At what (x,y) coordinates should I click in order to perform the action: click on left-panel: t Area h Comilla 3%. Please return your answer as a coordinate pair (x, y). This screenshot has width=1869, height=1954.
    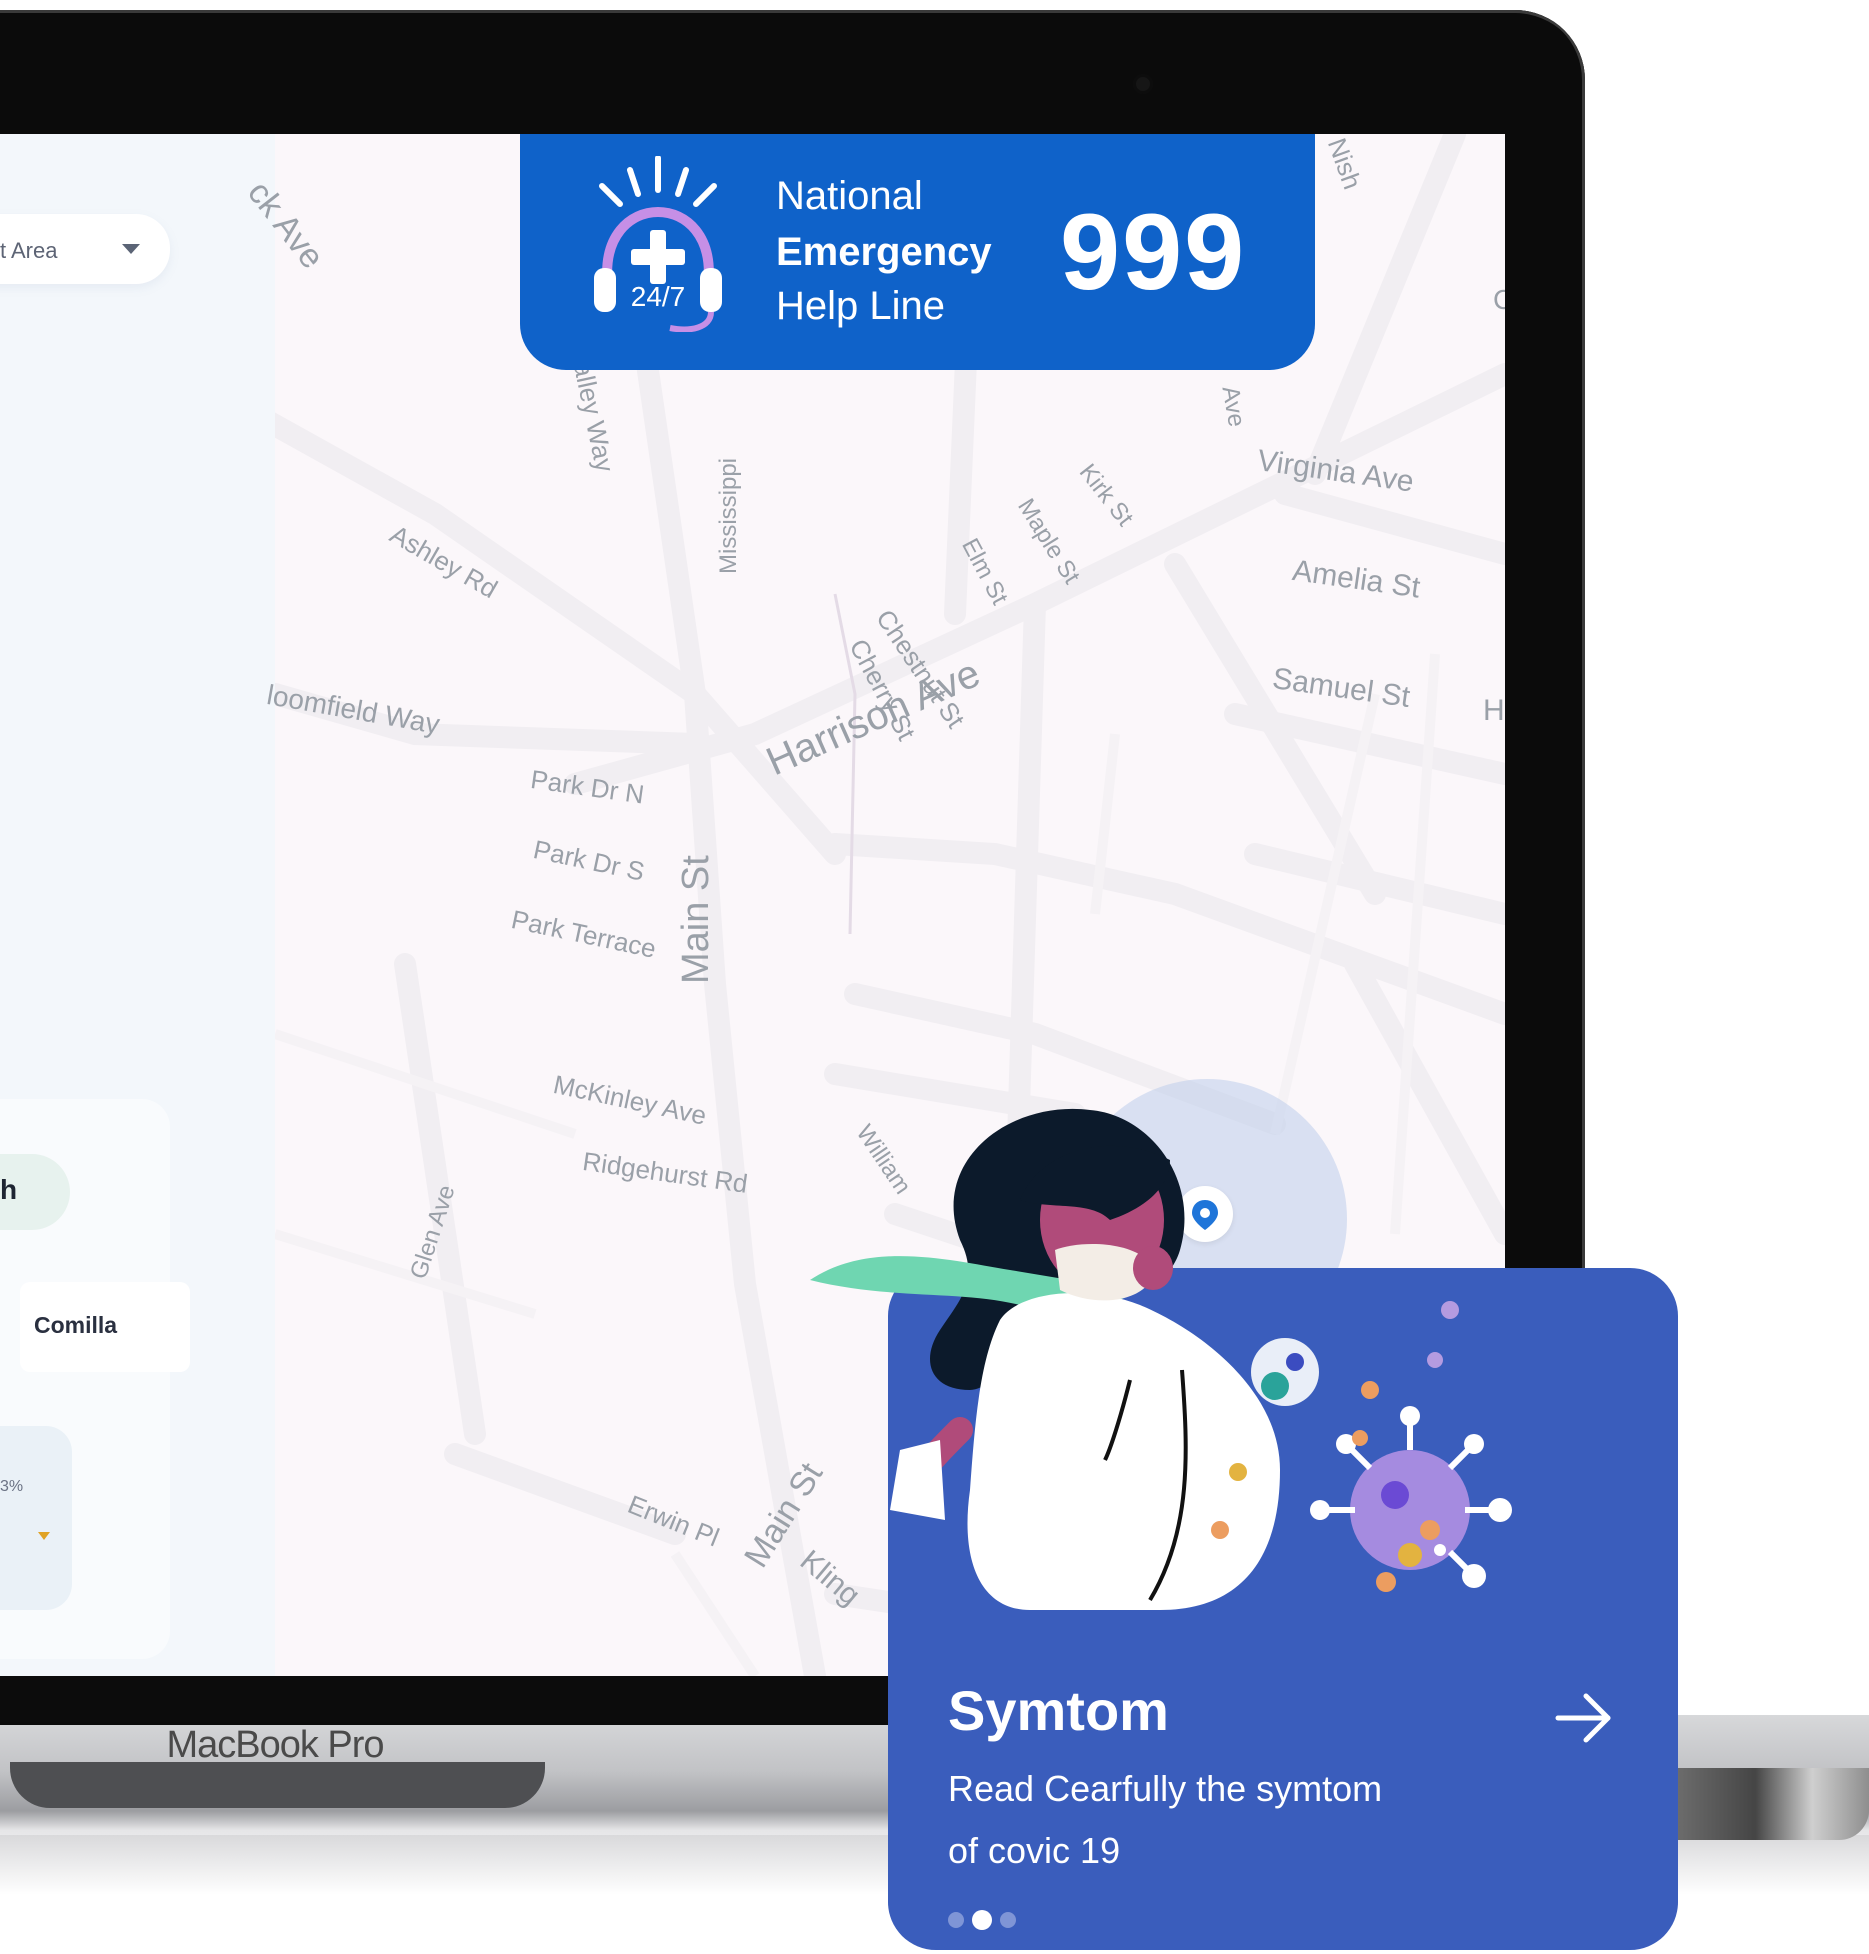
    Looking at the image, I should click on (137, 905).